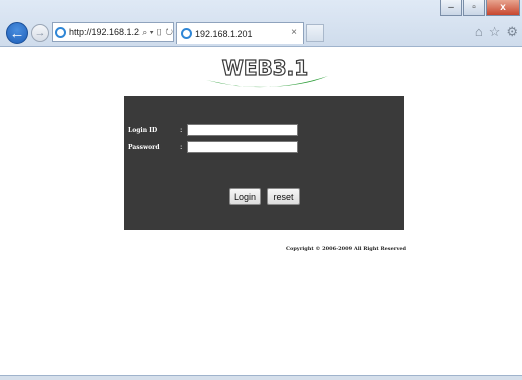  What do you see at coordinates (261, 377) in the screenshot?
I see `window-bottom-edge` at bounding box center [261, 377].